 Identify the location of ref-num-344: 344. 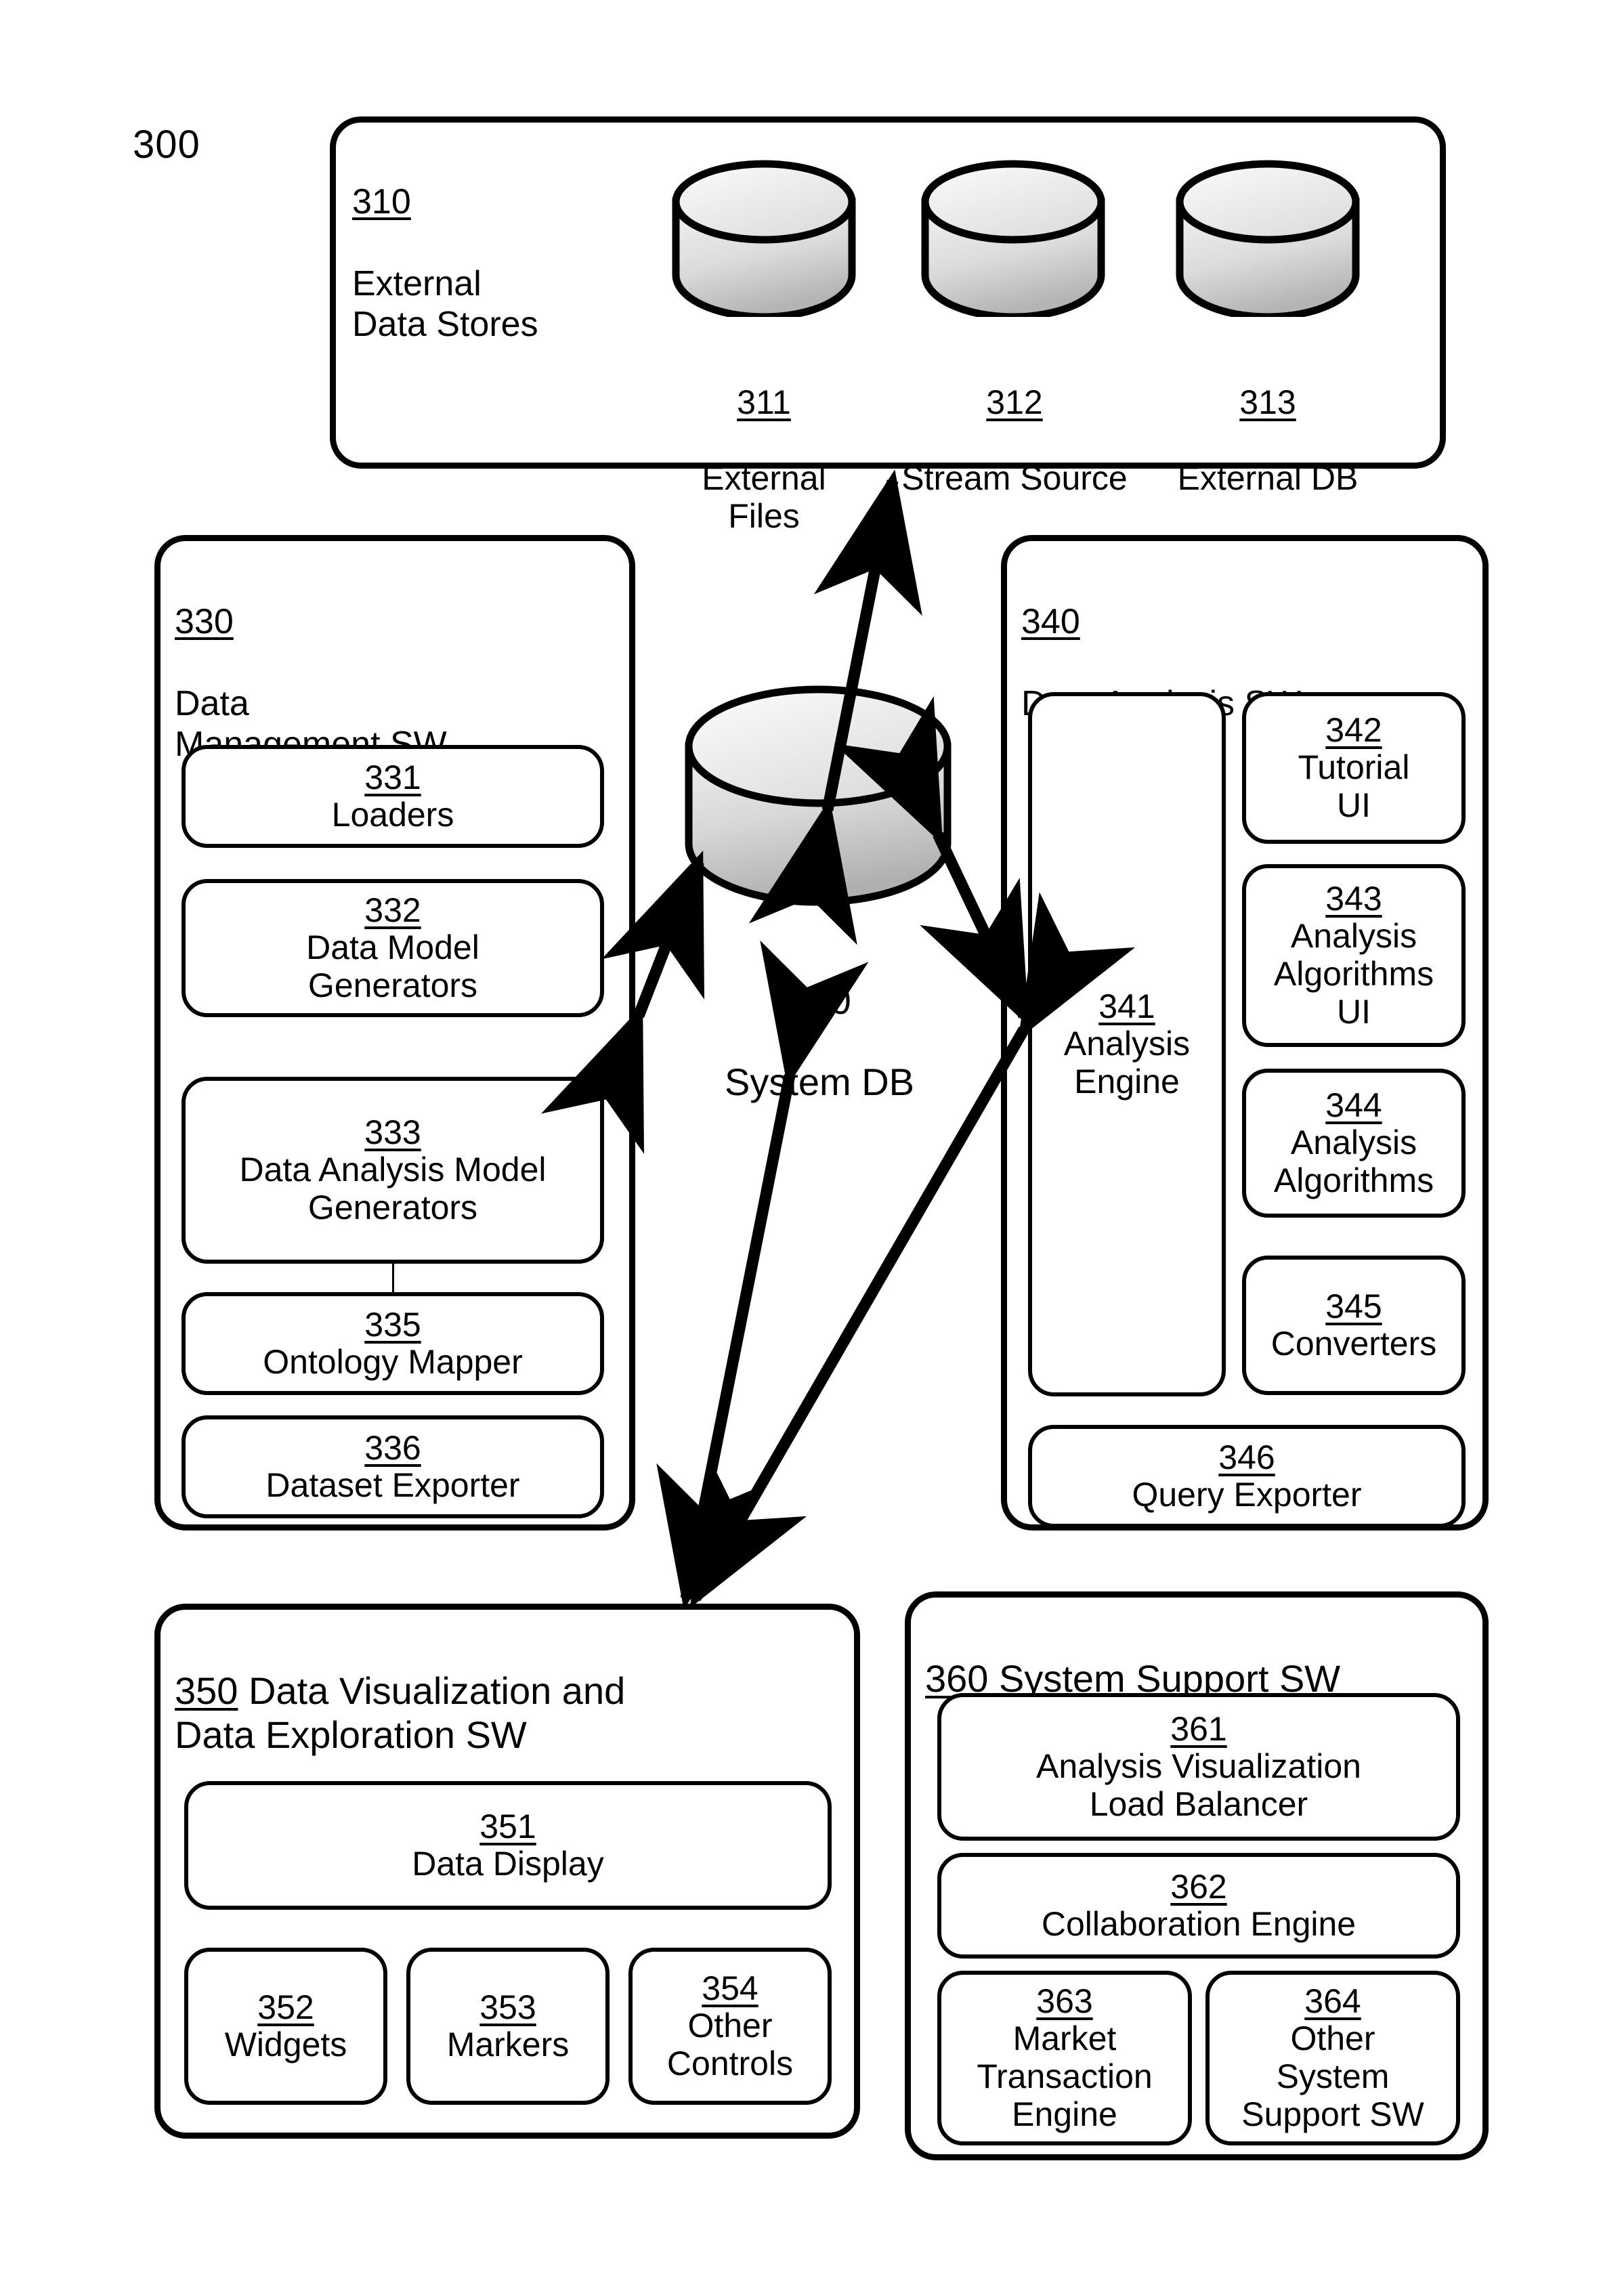
(1353, 1105).